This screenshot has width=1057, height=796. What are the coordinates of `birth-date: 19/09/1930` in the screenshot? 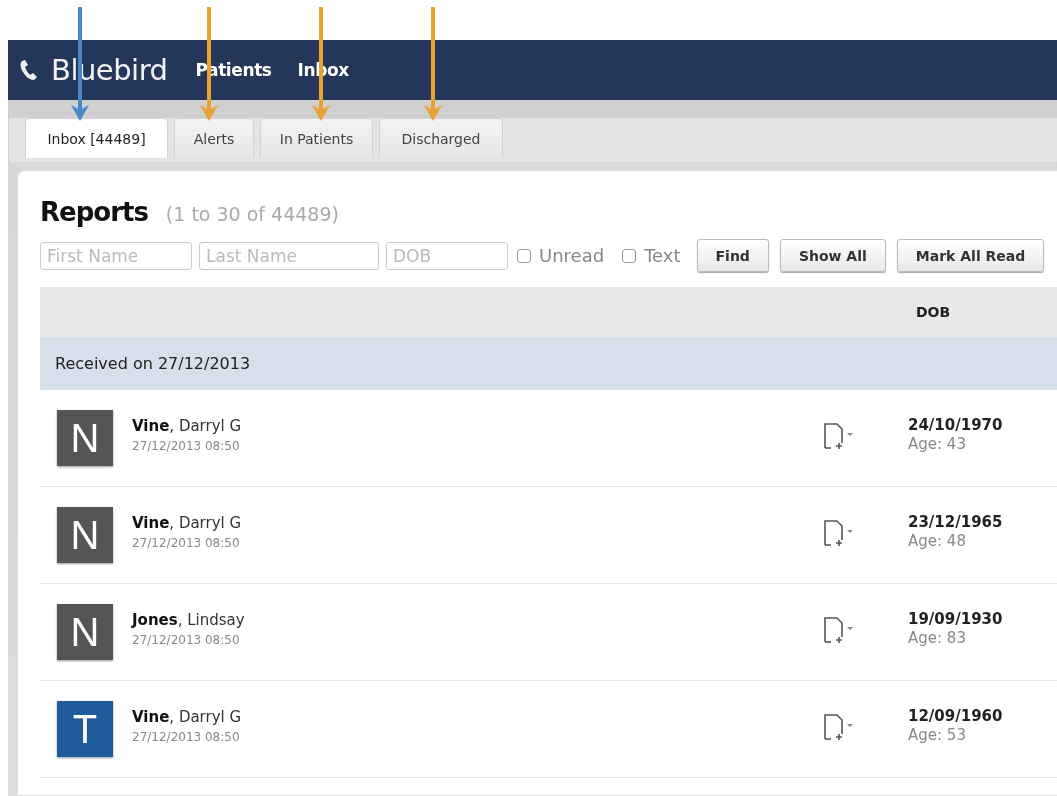 It's located at (955, 618).